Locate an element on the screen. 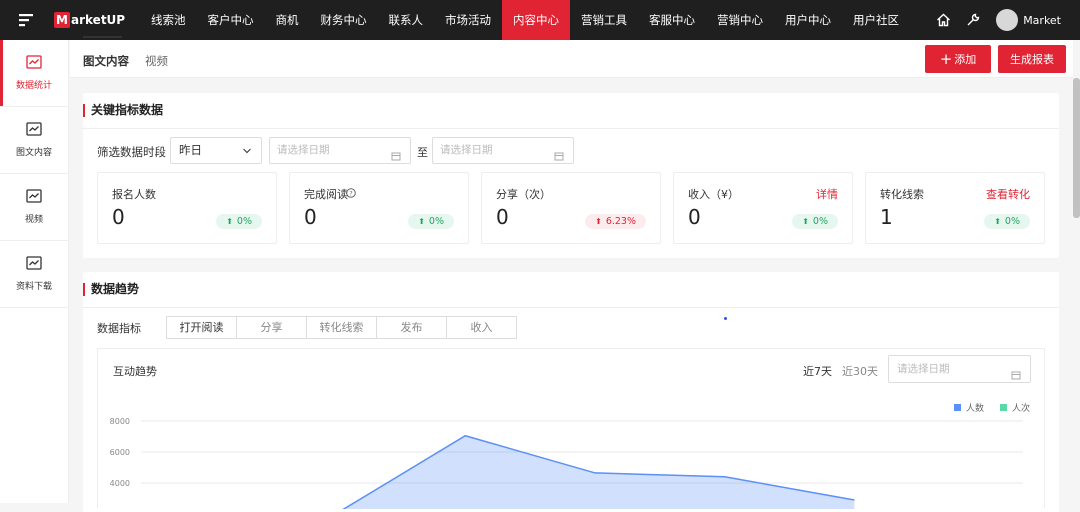 The height and width of the screenshot is (512, 1080). nav-item: 联系人 is located at coordinates (406, 20).